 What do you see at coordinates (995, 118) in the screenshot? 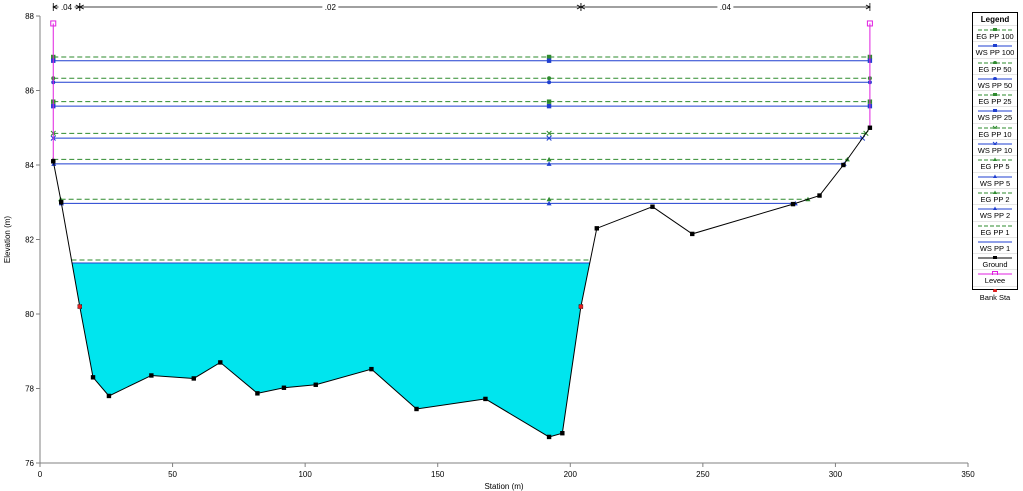
I see `legend-item-label: WS PP 25` at bounding box center [995, 118].